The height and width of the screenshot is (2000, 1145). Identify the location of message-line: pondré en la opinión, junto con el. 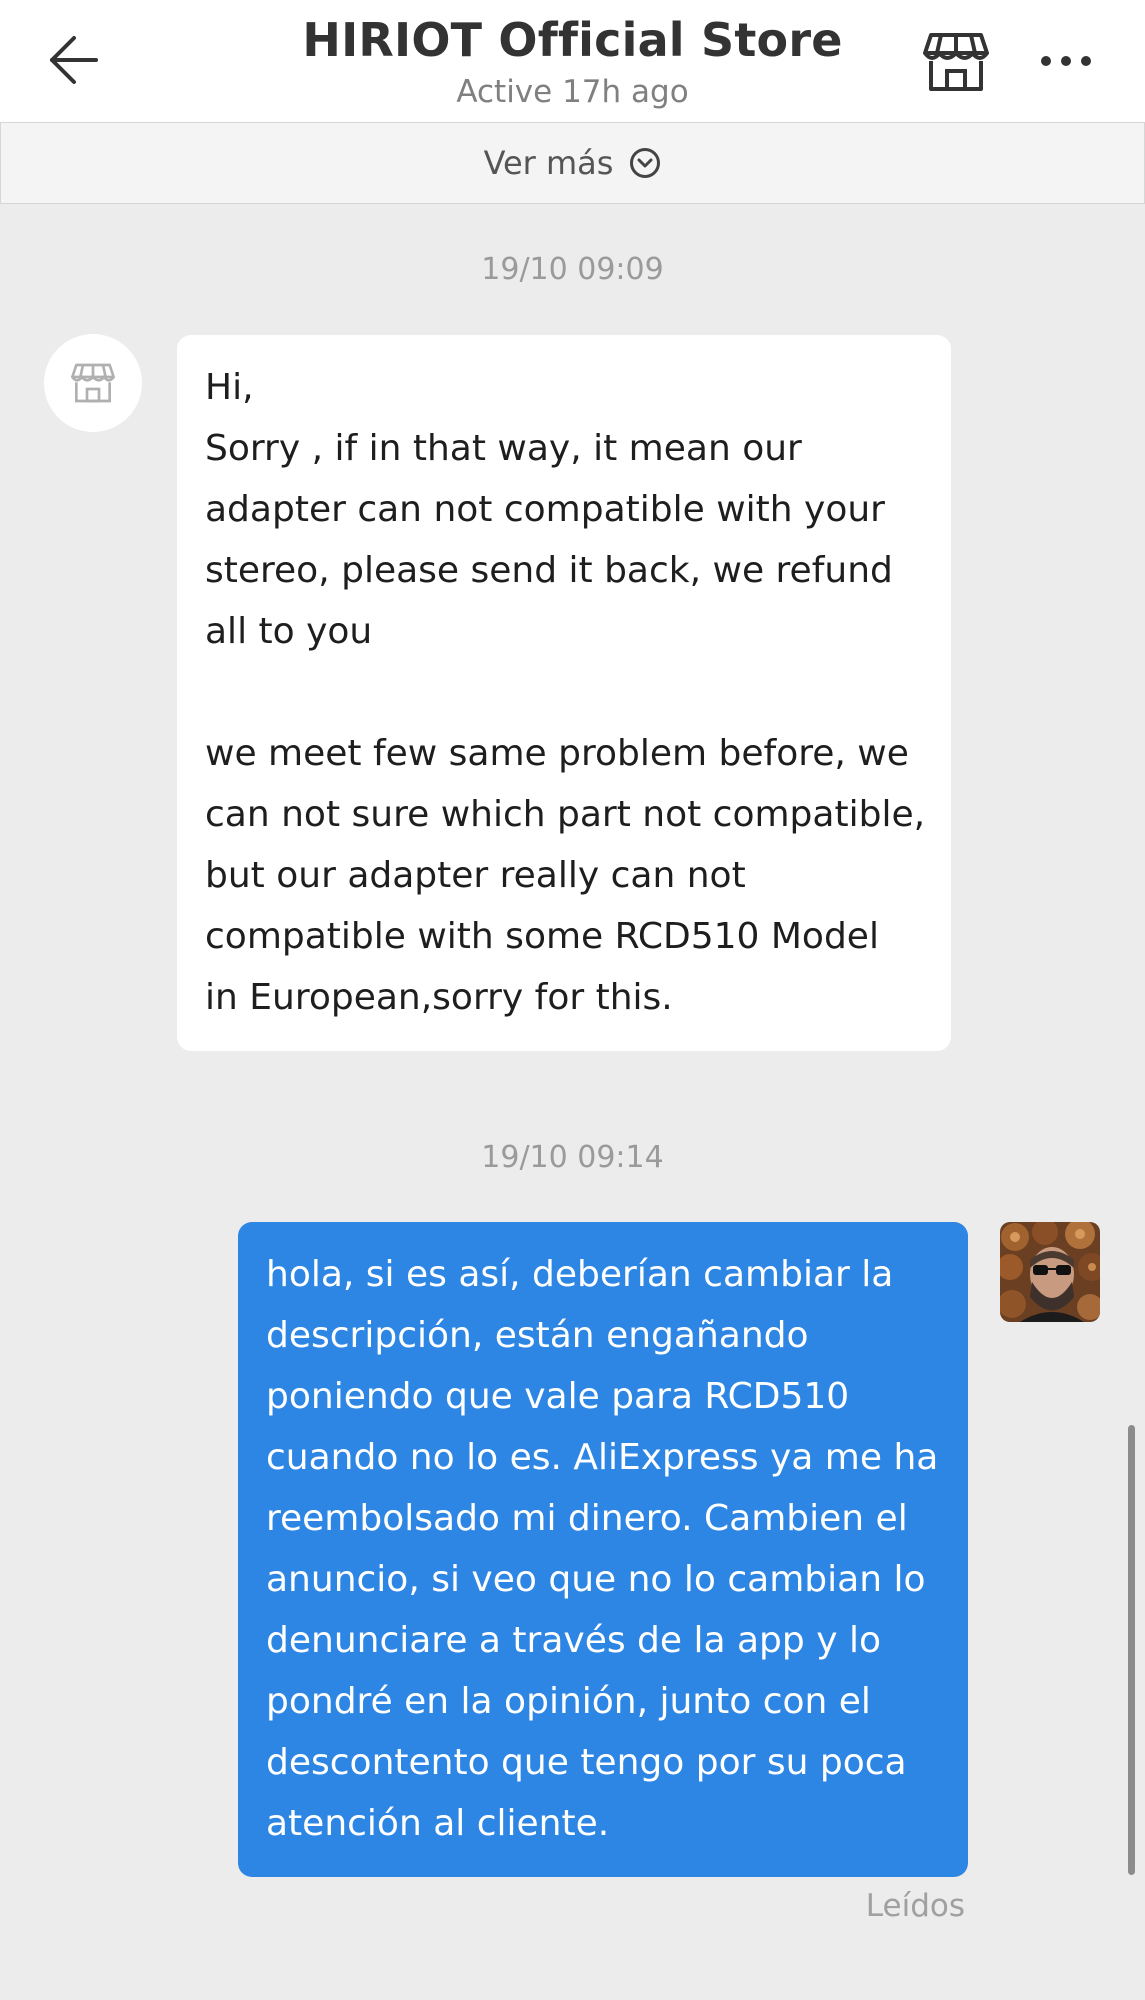
(568, 1701).